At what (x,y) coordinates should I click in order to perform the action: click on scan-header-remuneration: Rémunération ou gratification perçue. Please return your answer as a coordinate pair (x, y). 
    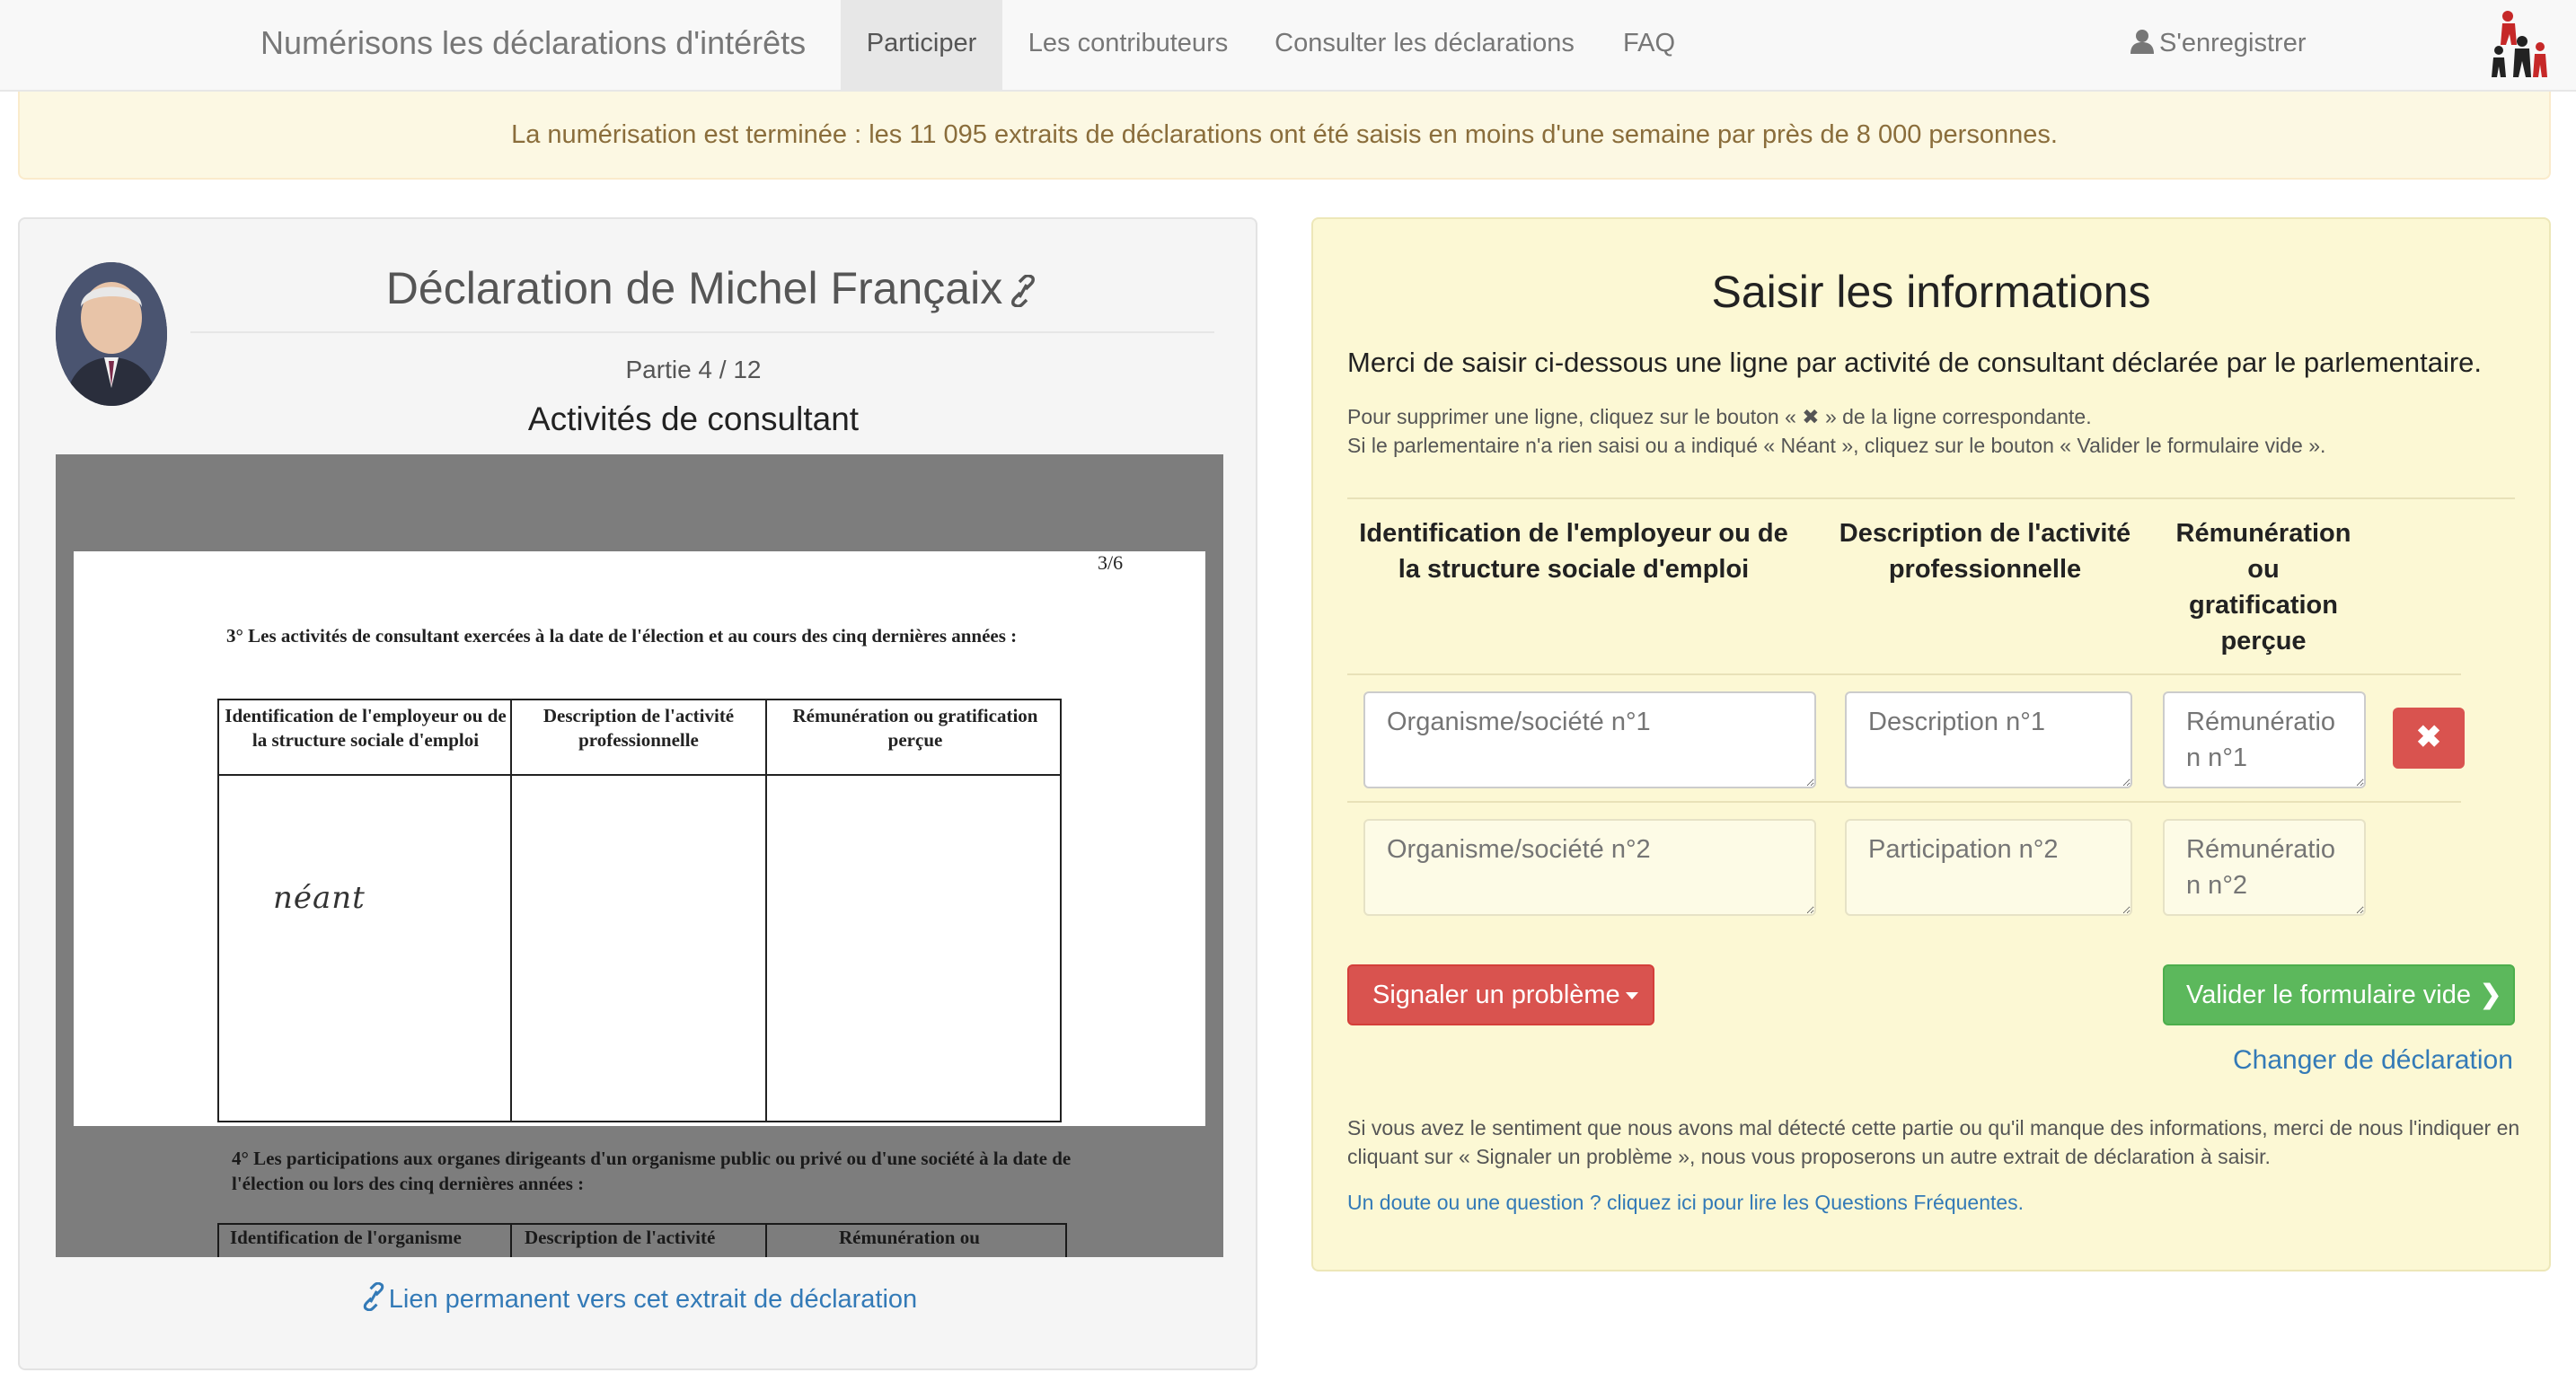
    Looking at the image, I should click on (915, 728).